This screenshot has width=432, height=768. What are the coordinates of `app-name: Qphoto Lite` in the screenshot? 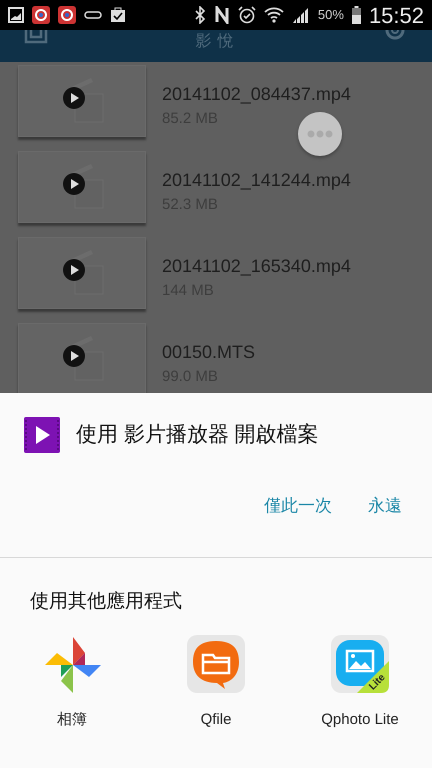 It's located at (360, 720).